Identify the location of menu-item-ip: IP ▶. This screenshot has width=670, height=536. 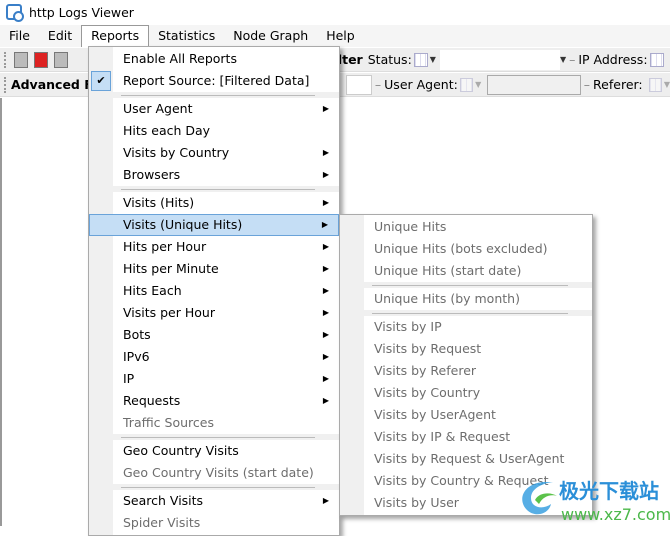
(214, 379).